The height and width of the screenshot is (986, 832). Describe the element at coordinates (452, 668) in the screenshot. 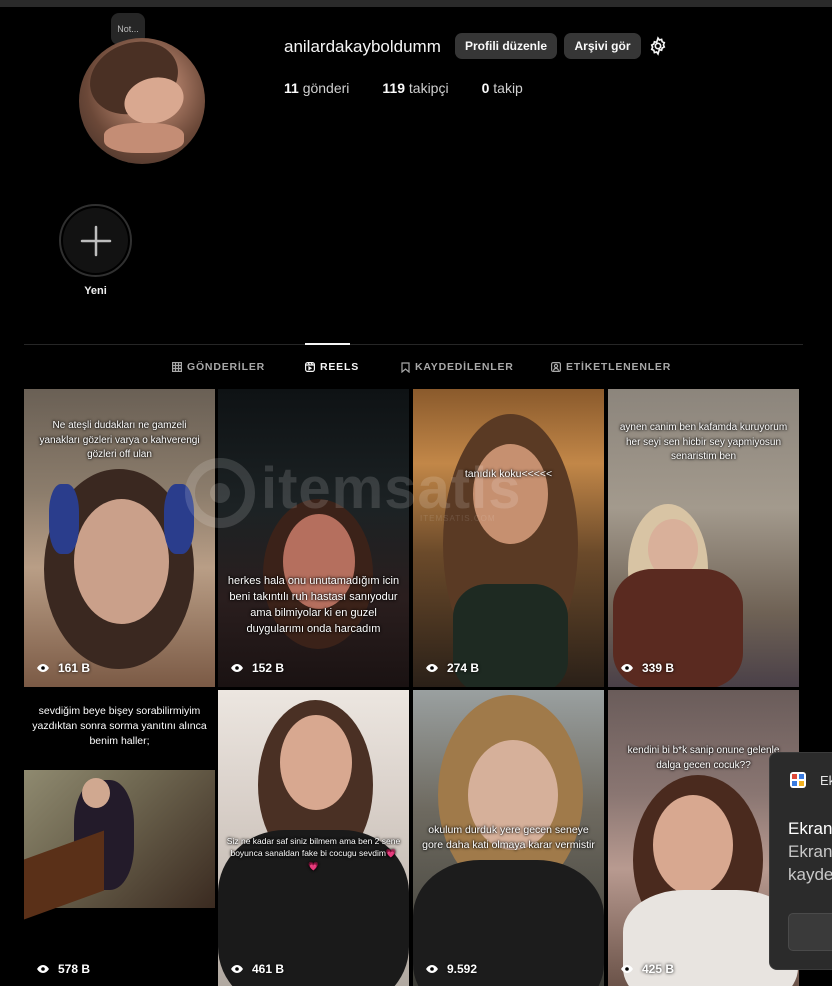

I see `reel-views: 274 B` at that location.